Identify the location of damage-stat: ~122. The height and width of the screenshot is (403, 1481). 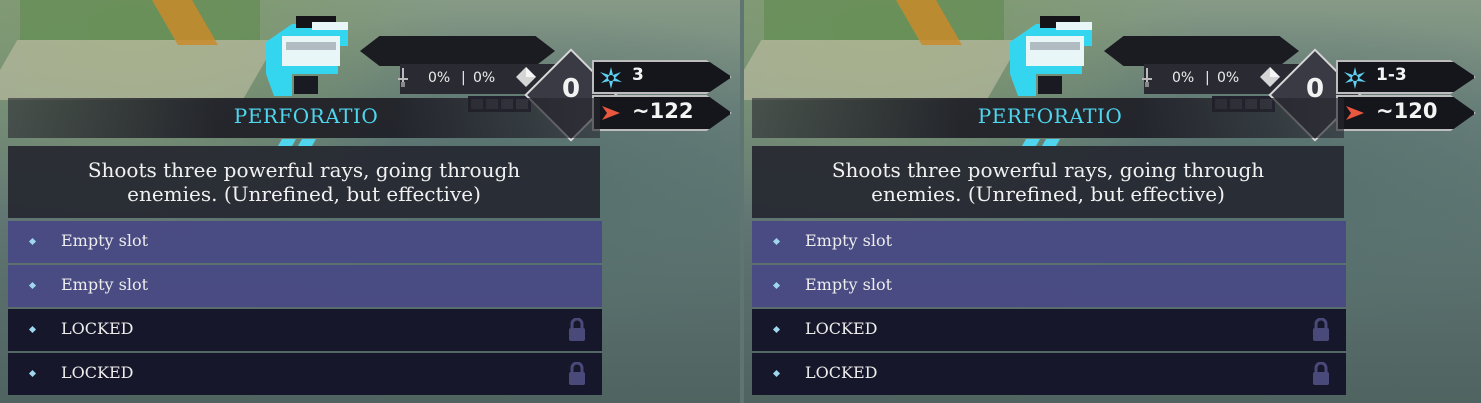
(662, 113).